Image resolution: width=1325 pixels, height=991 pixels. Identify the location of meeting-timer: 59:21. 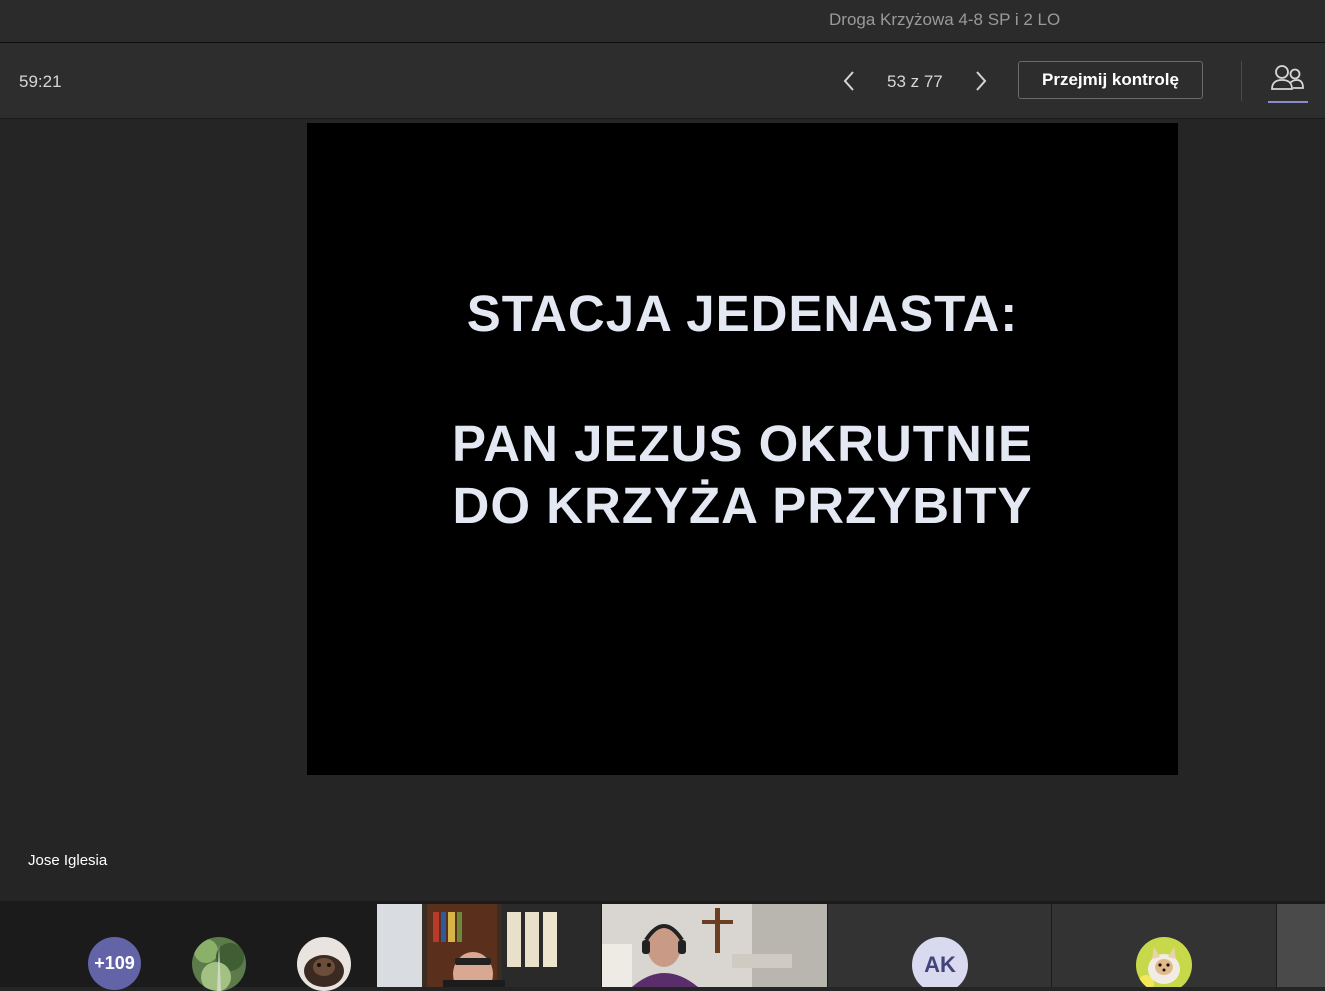
(40, 81).